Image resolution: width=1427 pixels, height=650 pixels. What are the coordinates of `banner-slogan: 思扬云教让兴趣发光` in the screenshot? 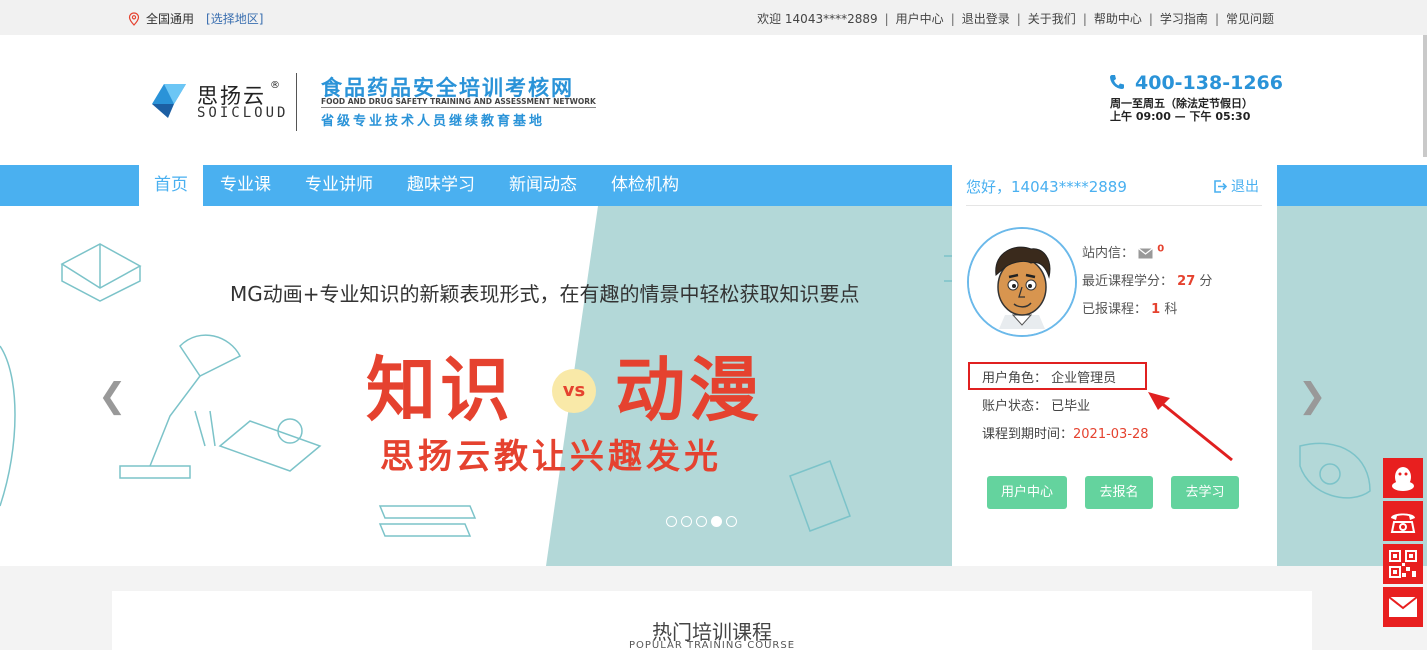 It's located at (551, 457).